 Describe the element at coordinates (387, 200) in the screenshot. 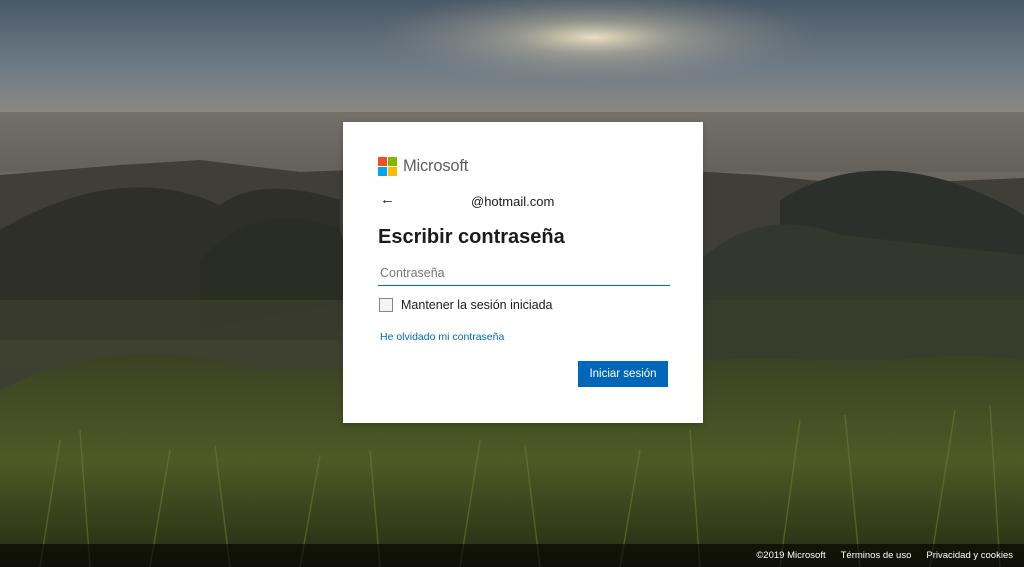

I see `arrow-left-icon: ←` at that location.